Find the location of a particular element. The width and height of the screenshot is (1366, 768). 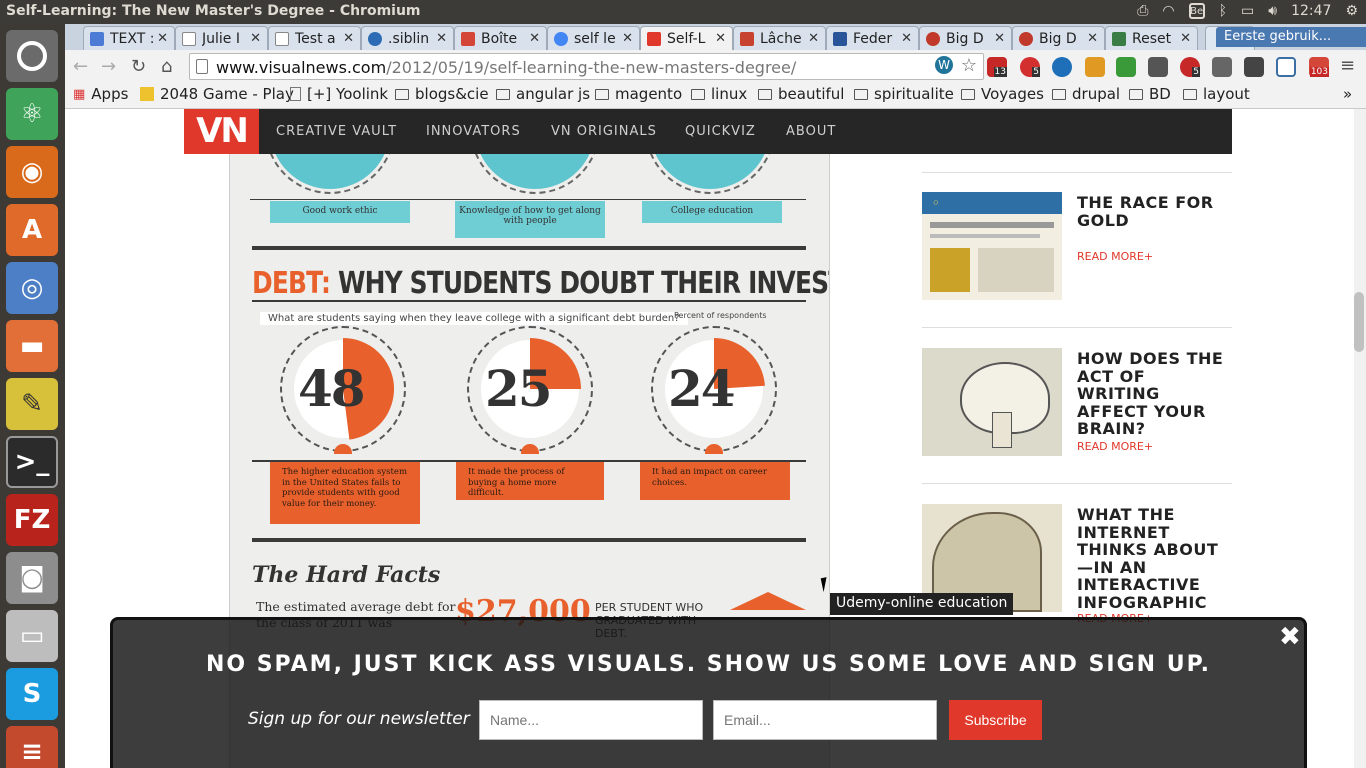

tab-julie: Julie I ✕ is located at coordinates (221, 38).